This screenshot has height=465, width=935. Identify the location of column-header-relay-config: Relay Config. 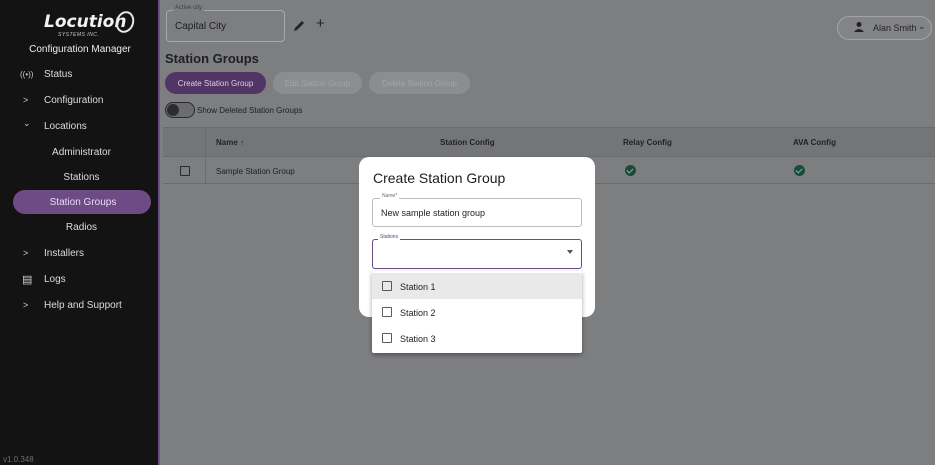
(647, 142).